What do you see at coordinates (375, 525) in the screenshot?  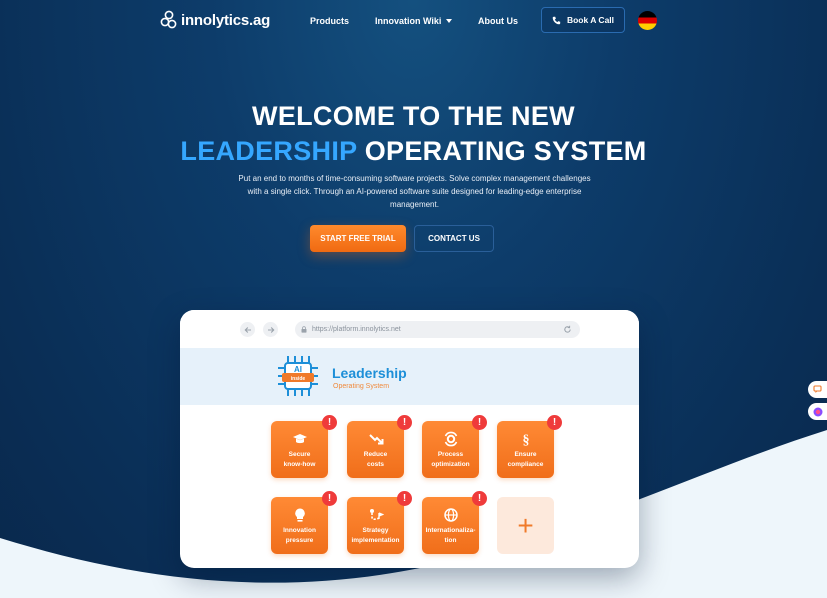 I see `tile-strategy-implementation: Strategy implementation` at bounding box center [375, 525].